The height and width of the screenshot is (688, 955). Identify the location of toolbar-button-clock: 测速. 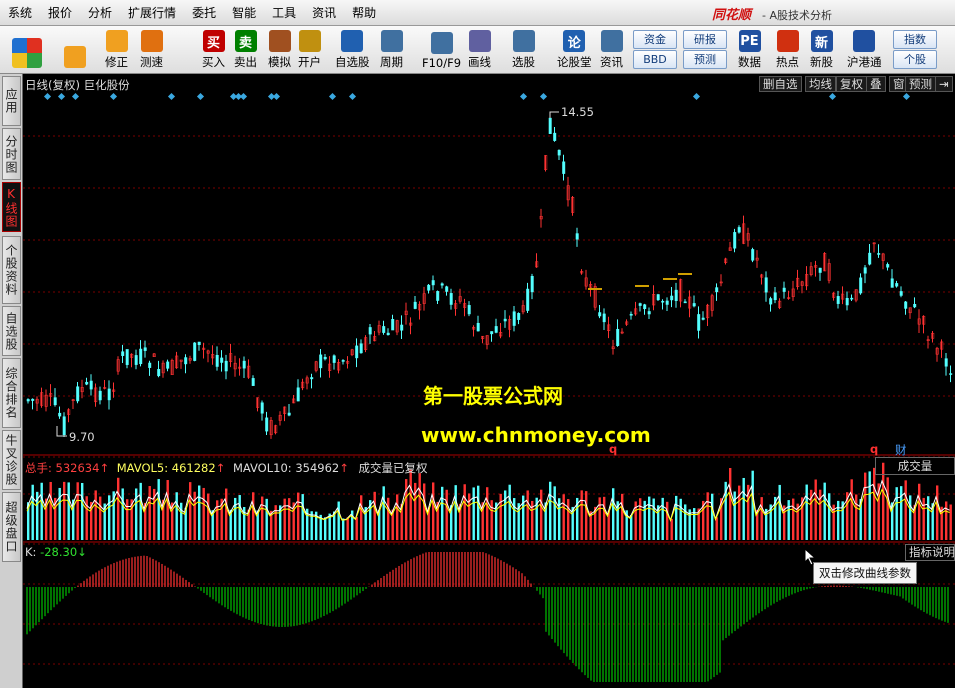
(151, 50).